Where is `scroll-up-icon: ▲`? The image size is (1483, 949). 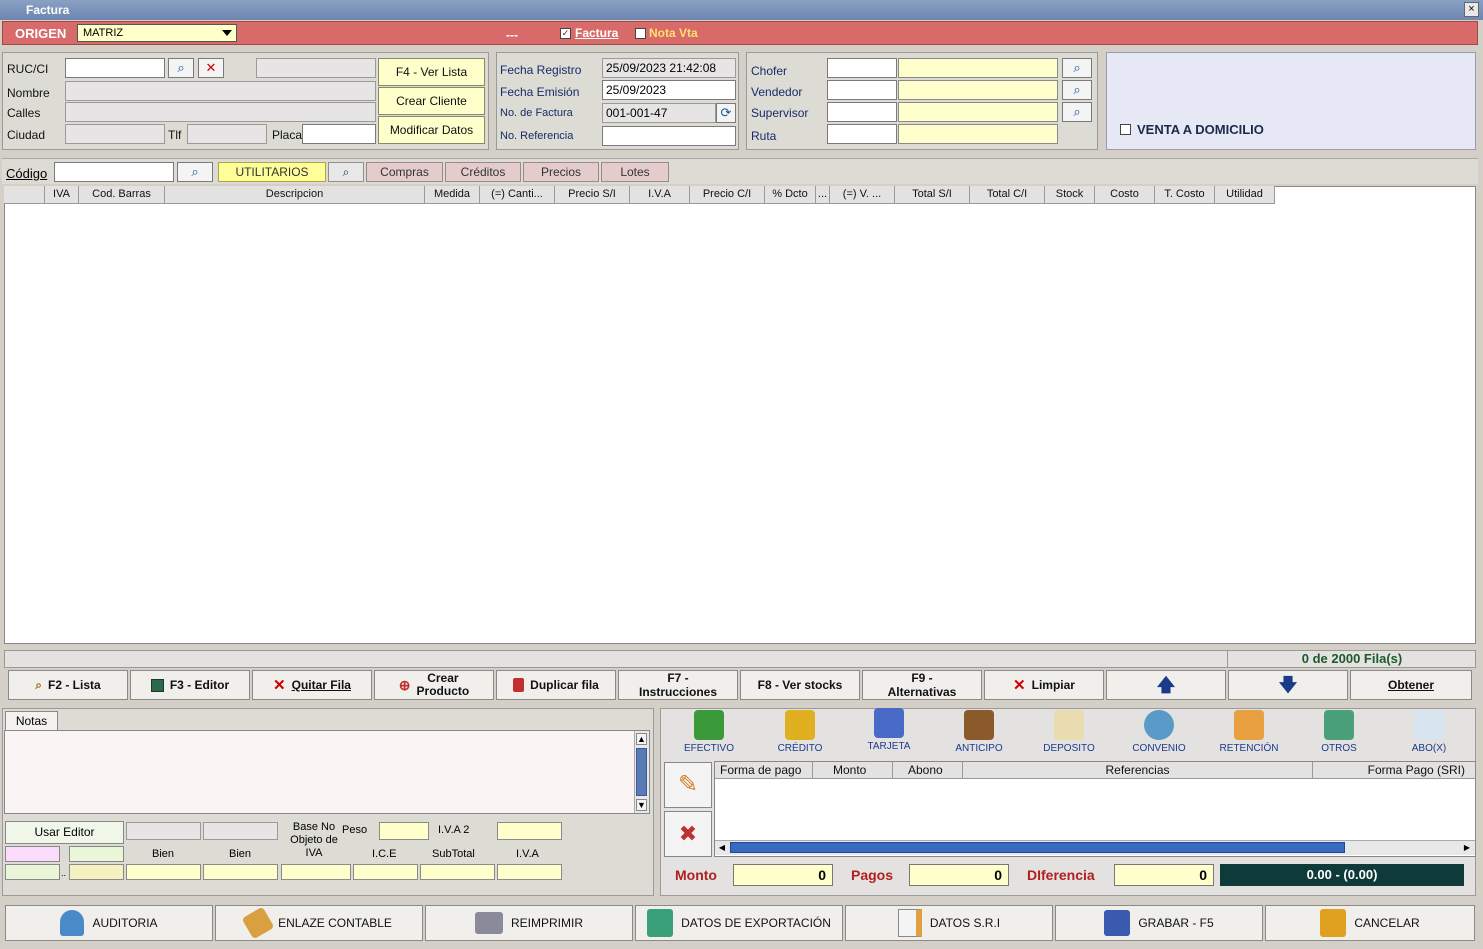 scroll-up-icon: ▲ is located at coordinates (641, 739).